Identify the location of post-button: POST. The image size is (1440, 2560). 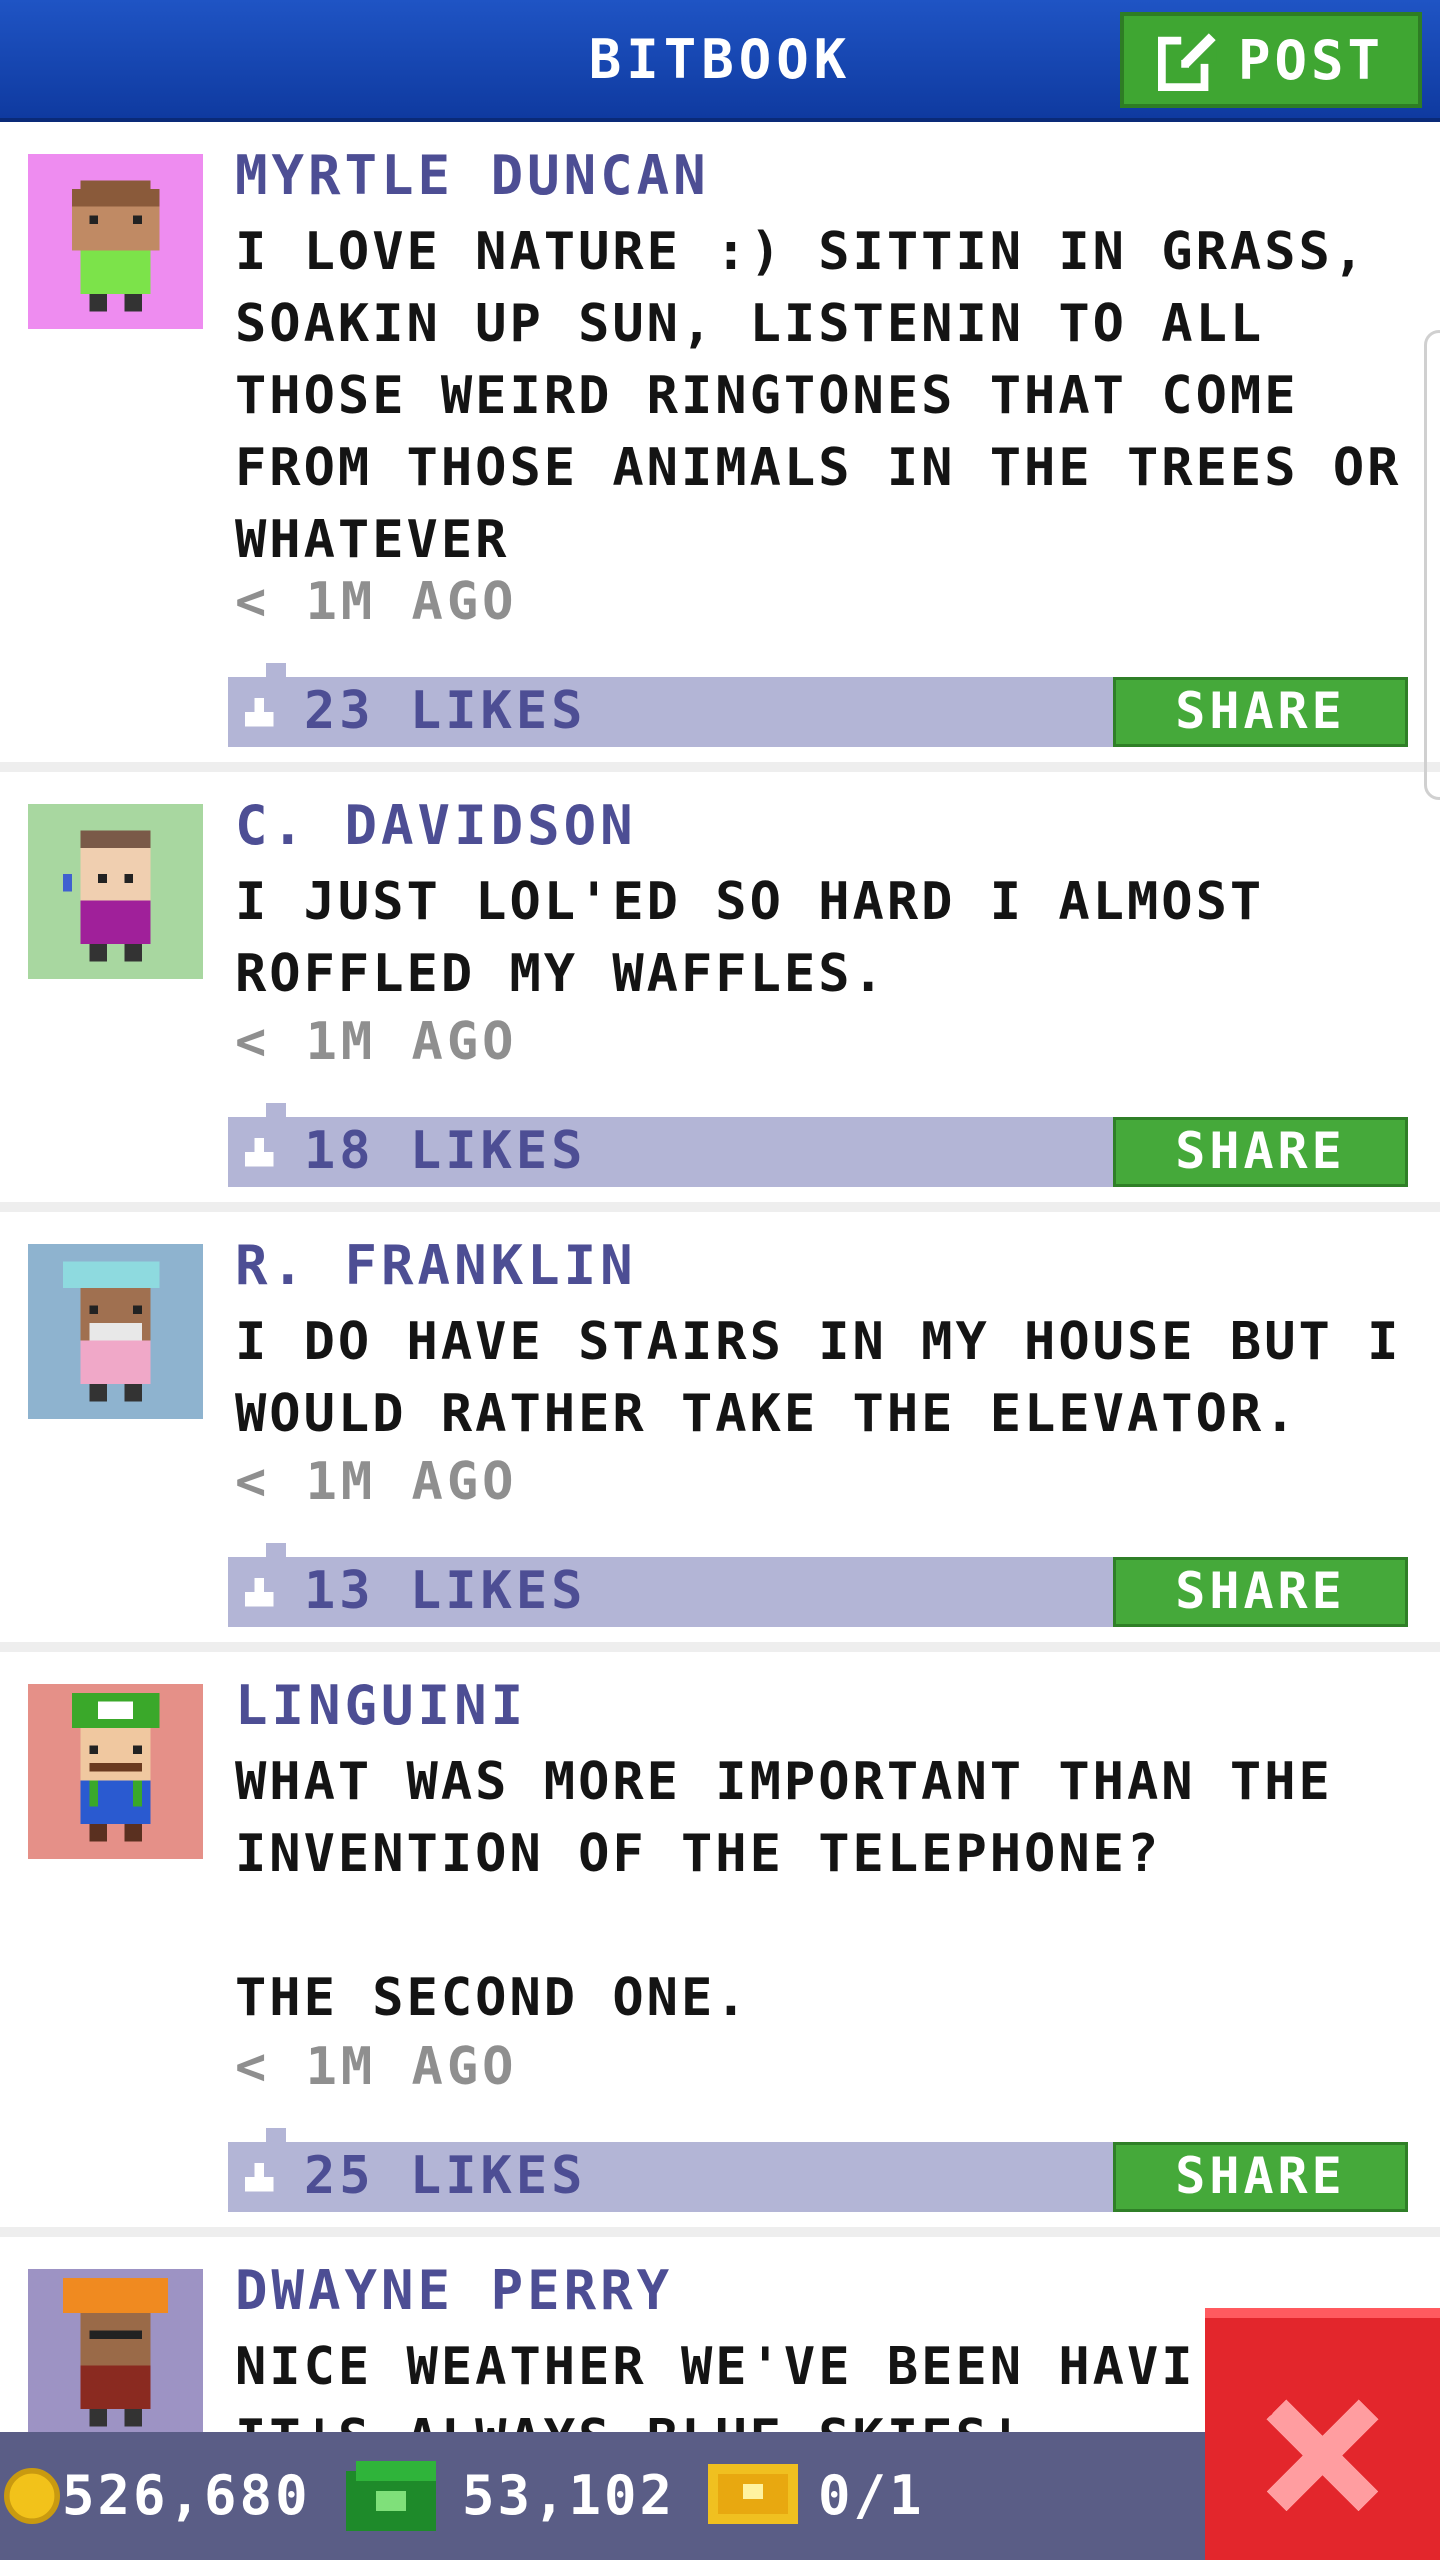
(1271, 60).